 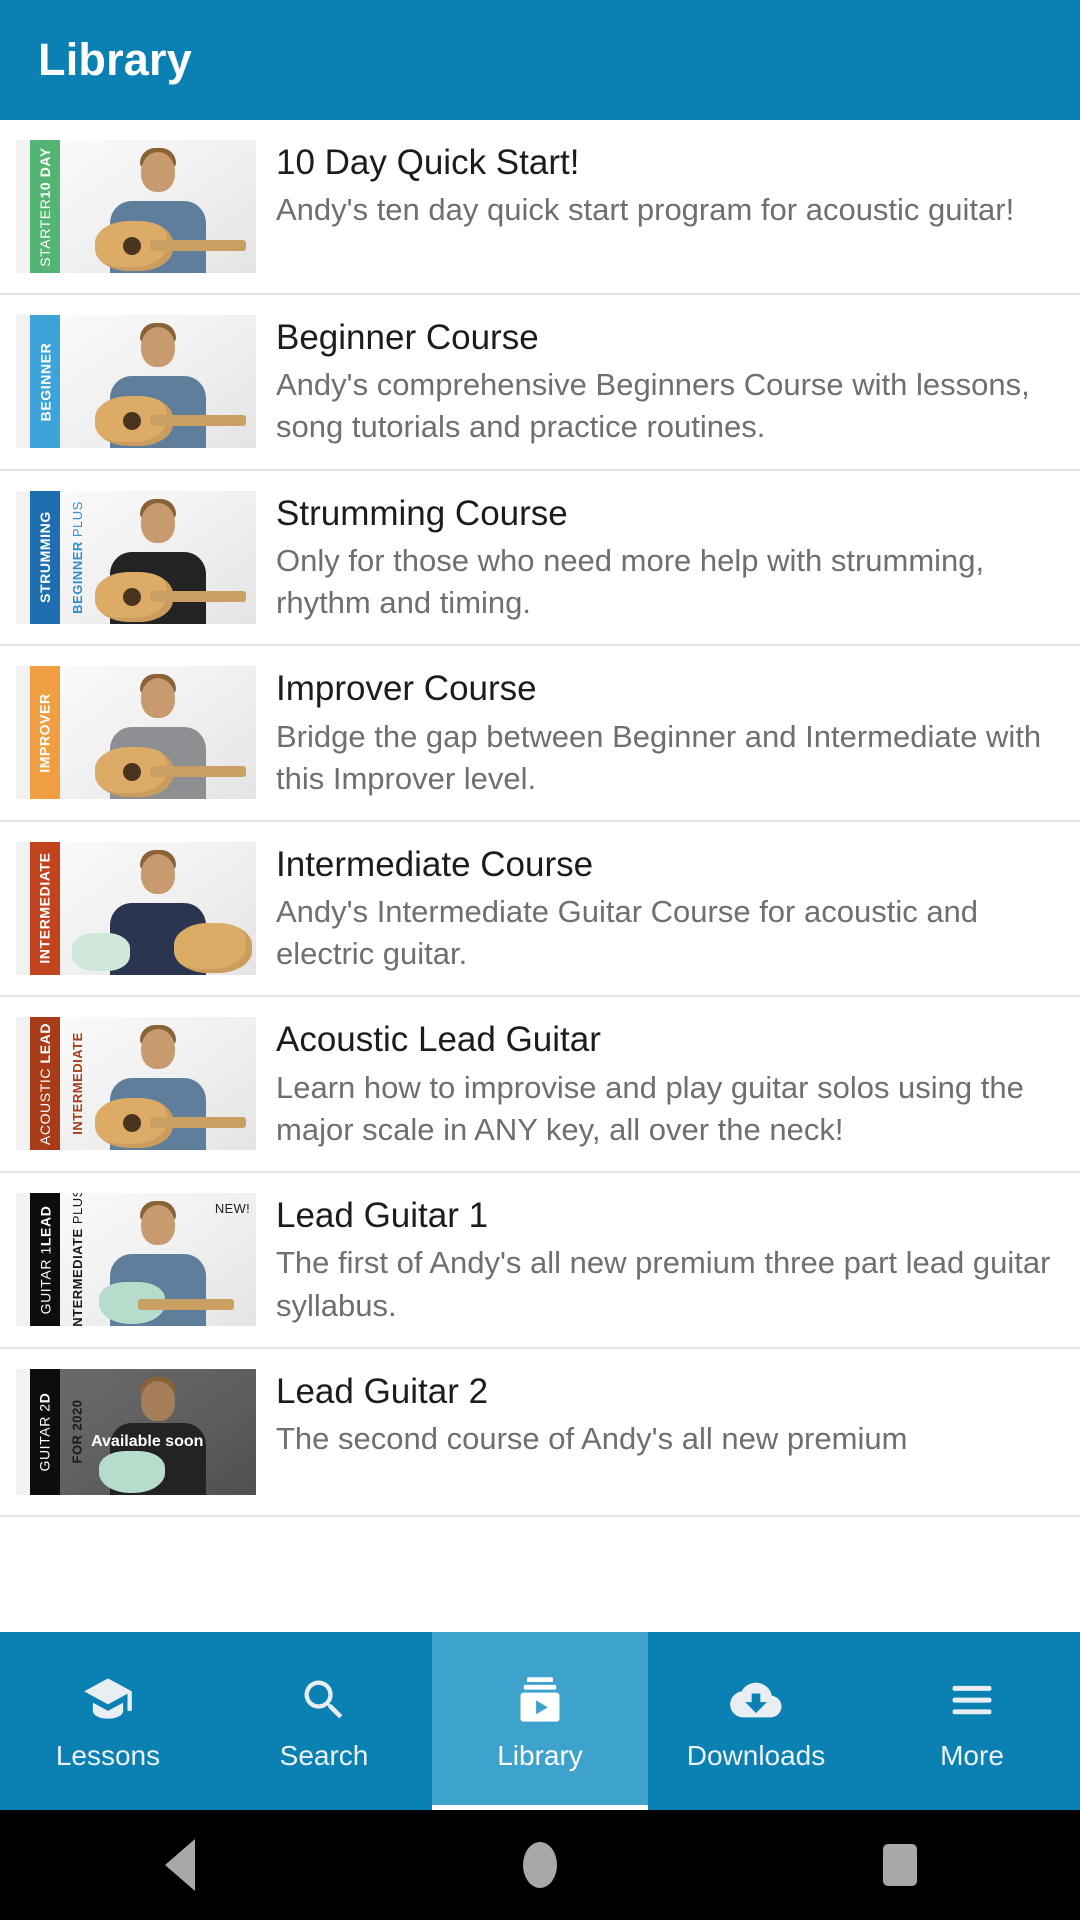 I want to click on course-level-badge: STRUMMING, so click(x=45, y=557).